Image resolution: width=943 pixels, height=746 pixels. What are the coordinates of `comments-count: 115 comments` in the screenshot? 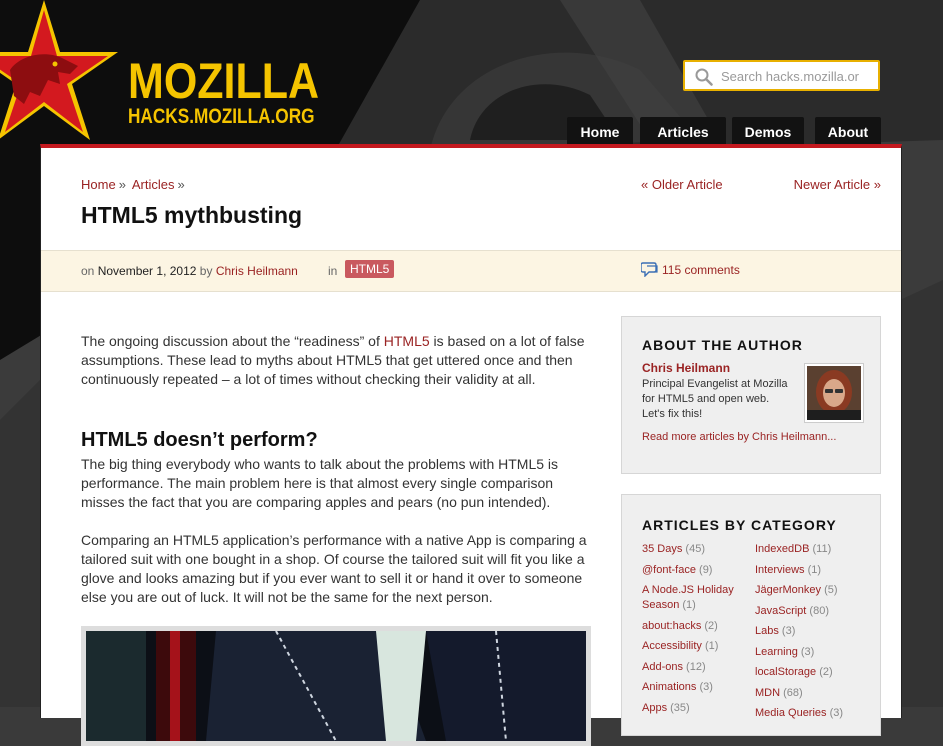 It's located at (701, 270).